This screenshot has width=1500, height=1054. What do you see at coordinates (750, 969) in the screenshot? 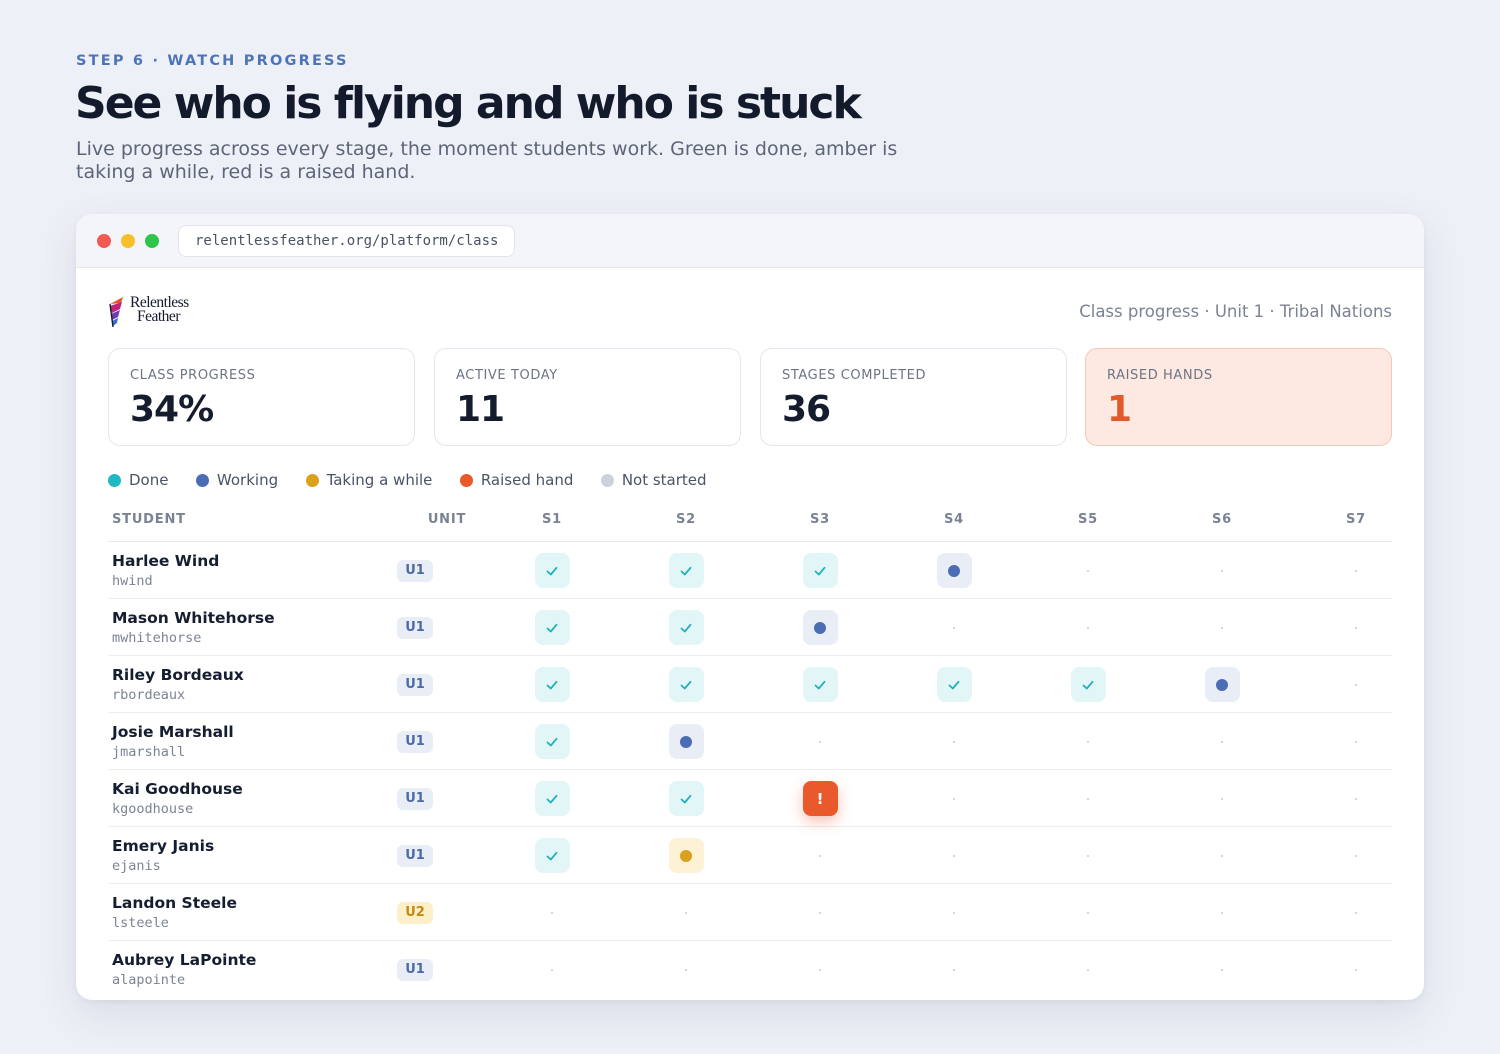
I see `table-row: Aubrey LaPointe alapointe U1` at bounding box center [750, 969].